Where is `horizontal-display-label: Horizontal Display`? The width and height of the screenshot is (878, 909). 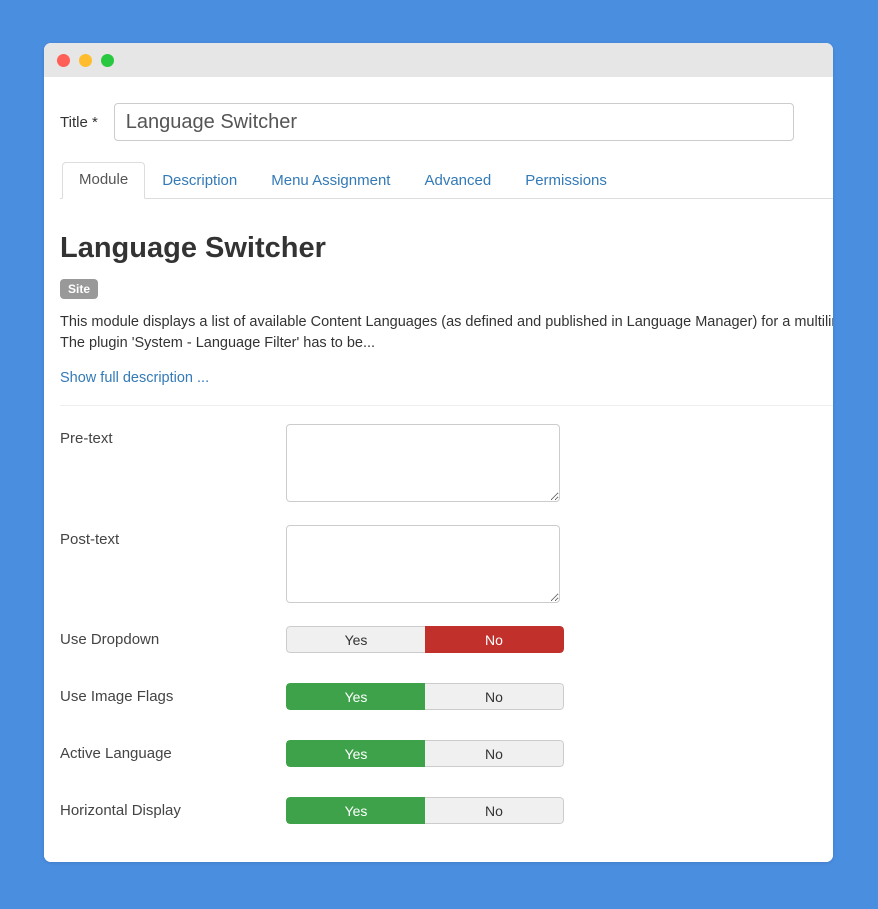 horizontal-display-label: Horizontal Display is located at coordinates (120, 810).